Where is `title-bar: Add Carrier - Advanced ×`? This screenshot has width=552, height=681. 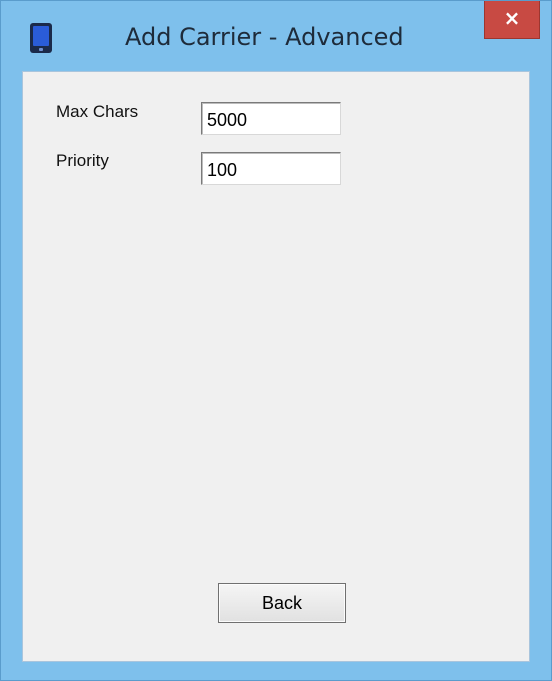
title-bar: Add Carrier - Advanced × is located at coordinates (276, 36).